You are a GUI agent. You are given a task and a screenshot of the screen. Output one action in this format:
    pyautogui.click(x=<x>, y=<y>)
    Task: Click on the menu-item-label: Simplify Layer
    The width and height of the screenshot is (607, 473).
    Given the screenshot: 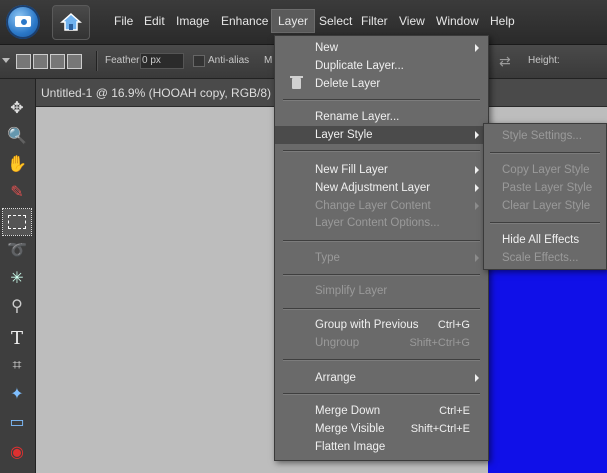 What is the action you would take?
    pyautogui.click(x=351, y=291)
    